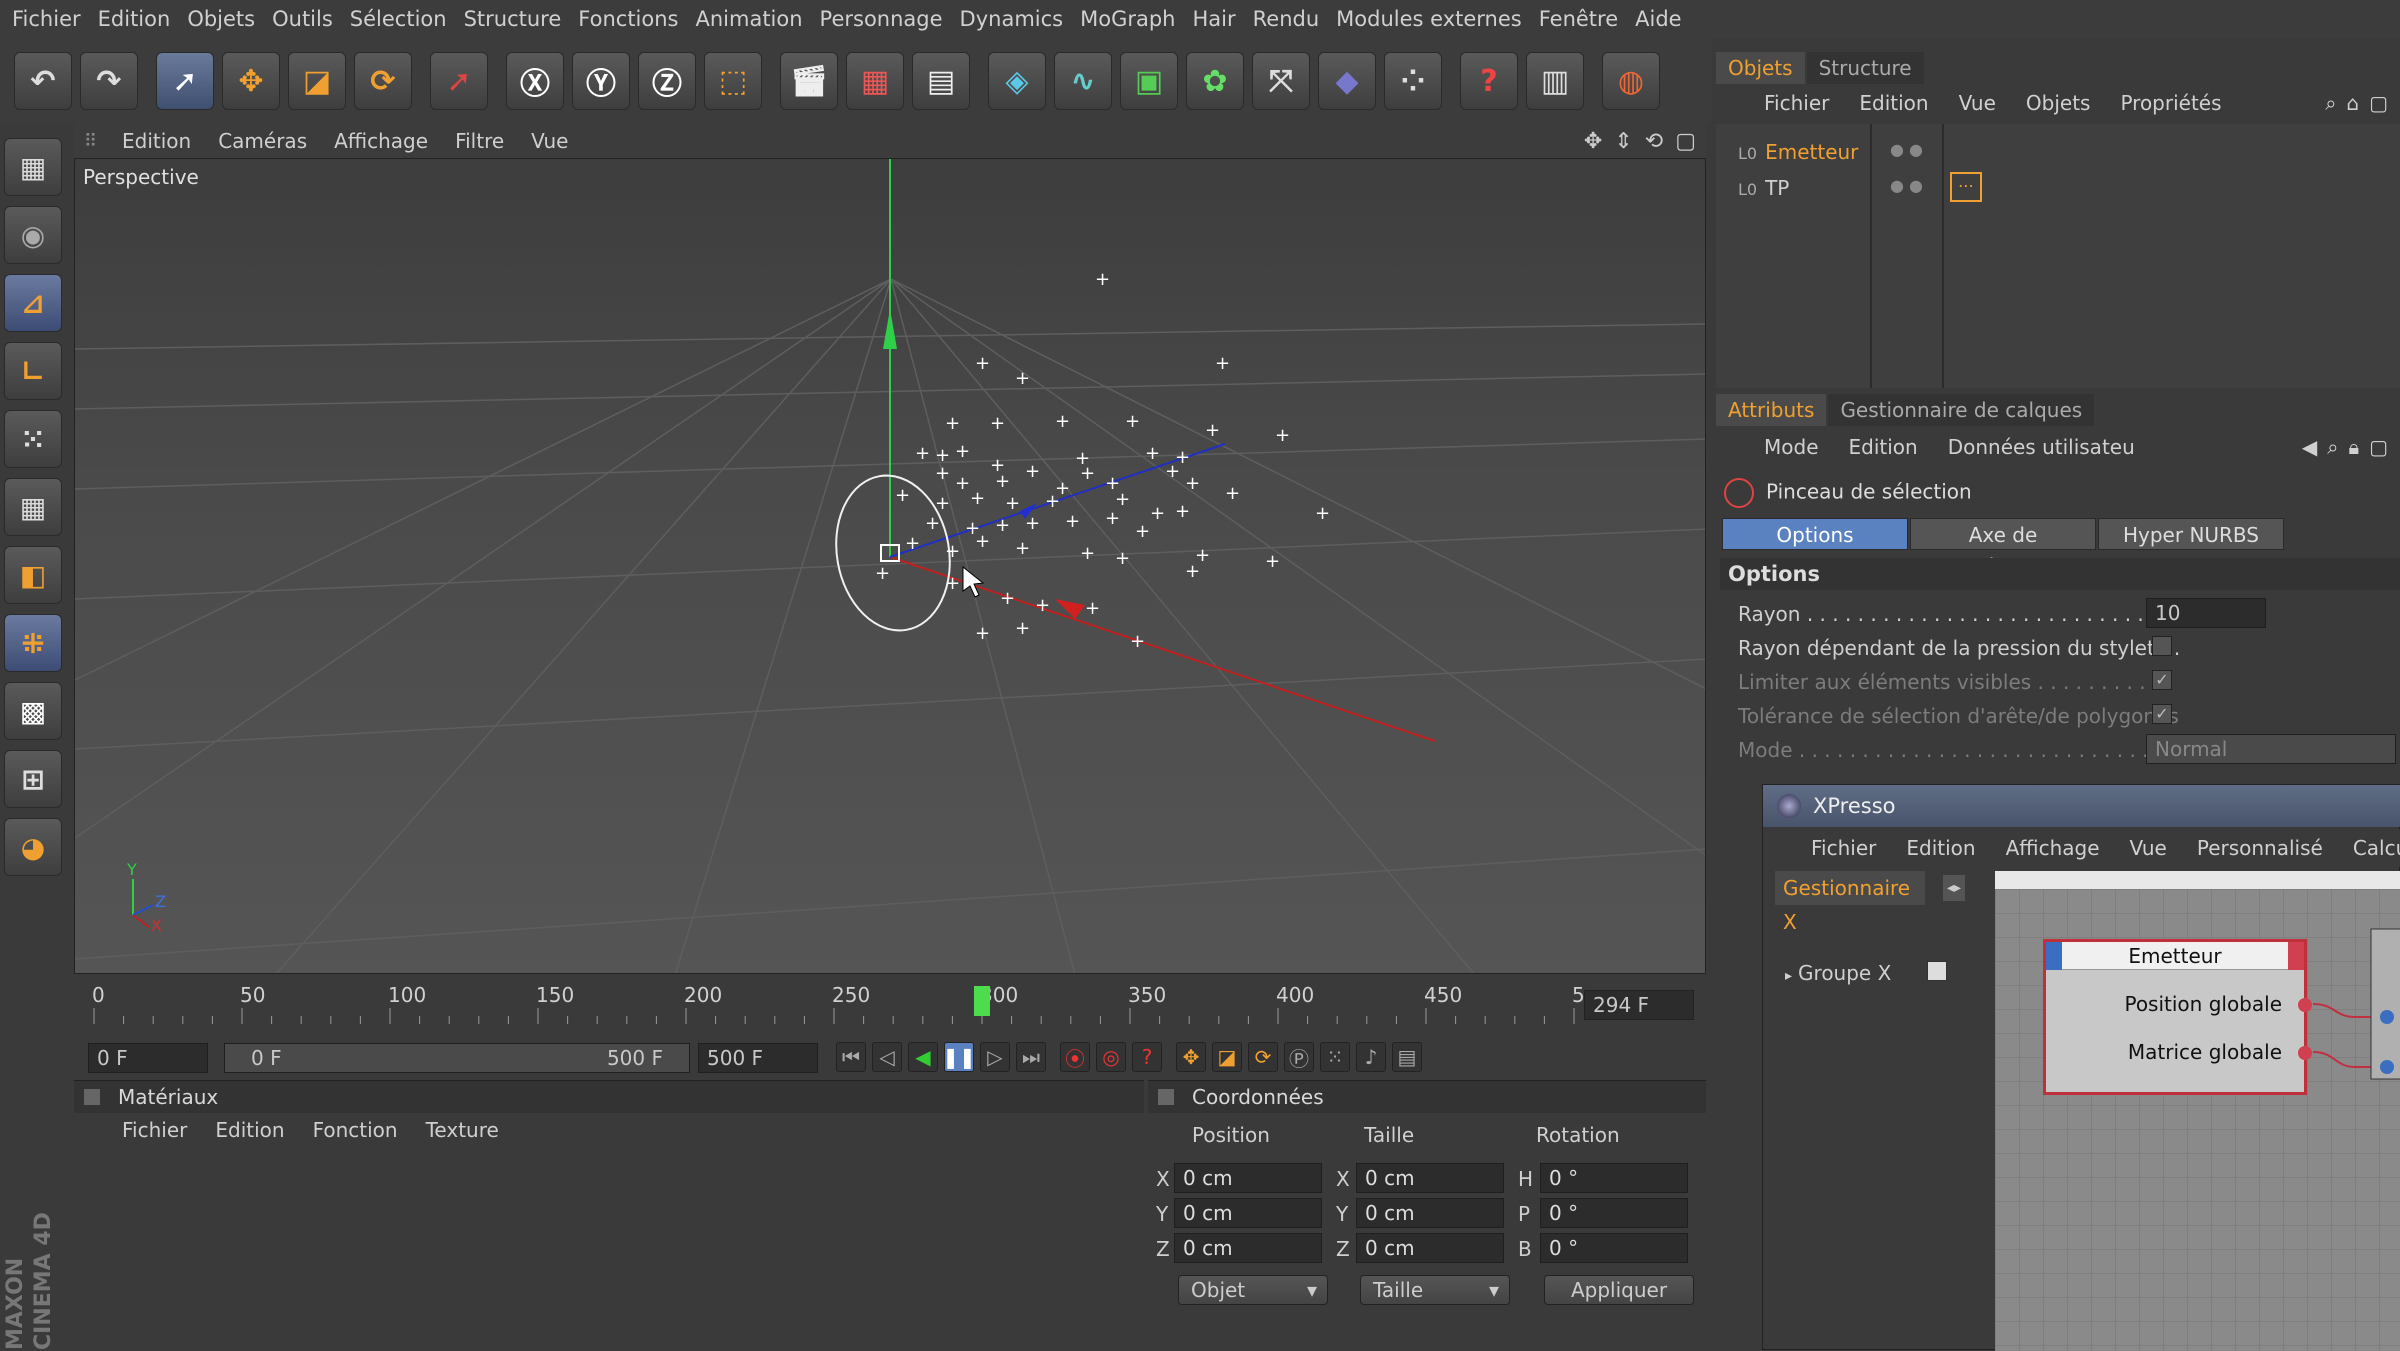  Describe the element at coordinates (1136, 19) in the screenshot. I see `menu-mograph: MoGraph` at that location.